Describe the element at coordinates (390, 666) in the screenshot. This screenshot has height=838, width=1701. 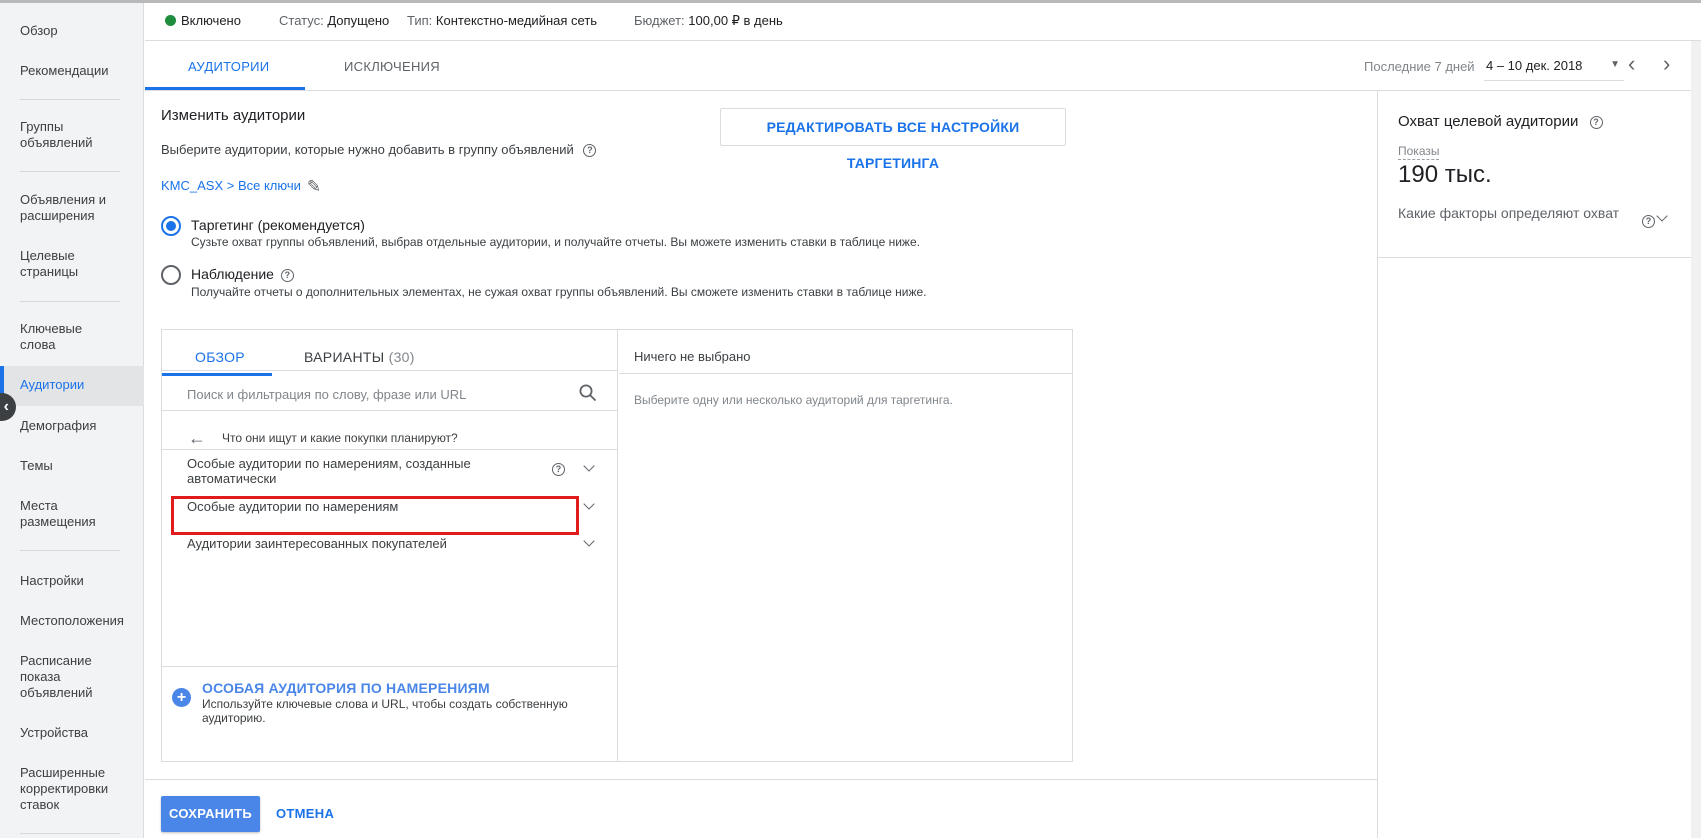
I see `footer-divider` at that location.